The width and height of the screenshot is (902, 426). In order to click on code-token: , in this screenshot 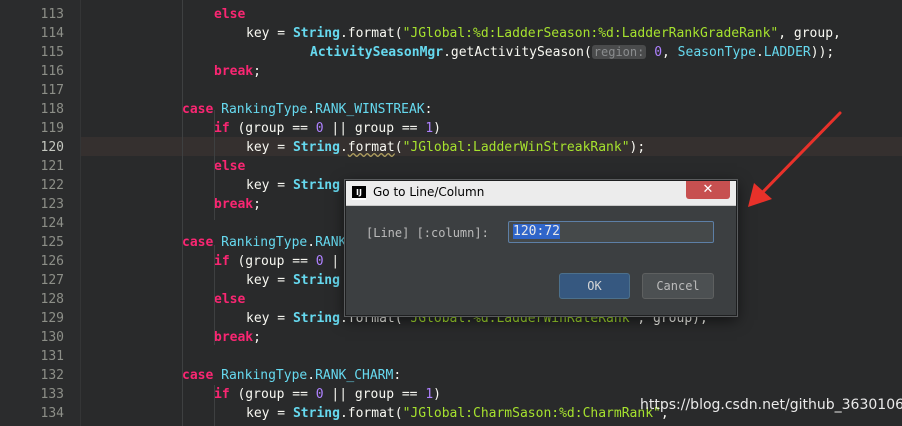, I will do `click(670, 52)`.